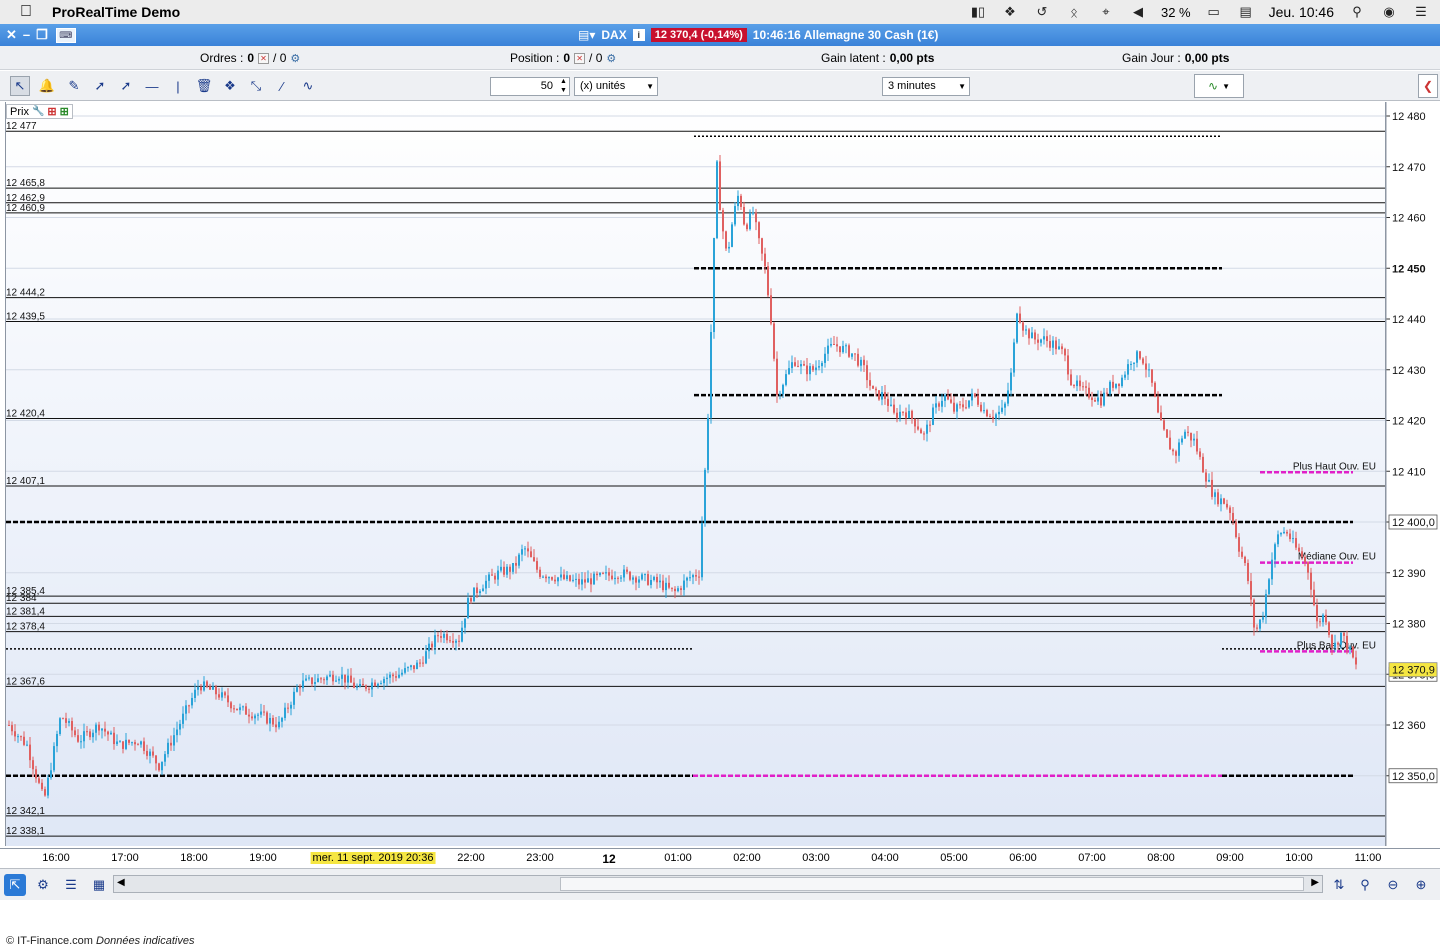 This screenshot has height=947, width=1440. Describe the element at coordinates (42, 35) in the screenshot. I see `restore-window-icon: ❐` at that location.